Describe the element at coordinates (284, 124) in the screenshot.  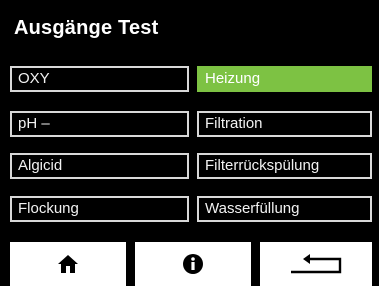
I see `output-button-filtration: Filtration` at that location.